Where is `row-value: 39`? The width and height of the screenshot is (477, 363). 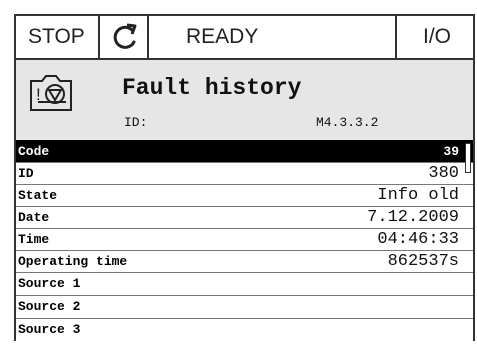 row-value: 39 is located at coordinates (451, 151).